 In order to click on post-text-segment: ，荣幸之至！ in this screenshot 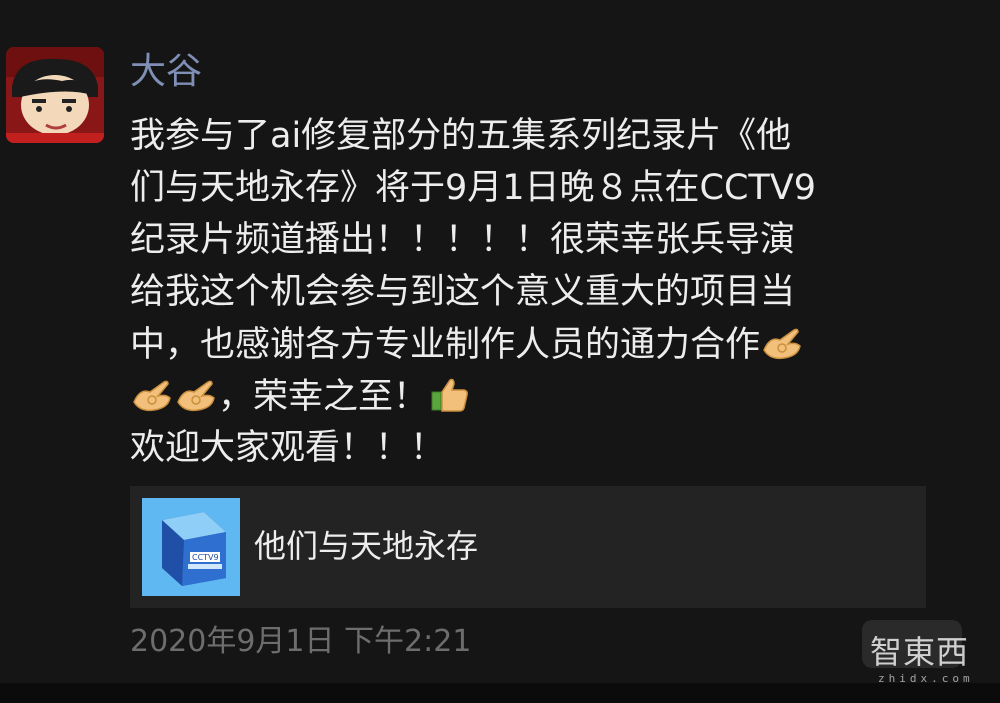, I will do `click(323, 397)`.